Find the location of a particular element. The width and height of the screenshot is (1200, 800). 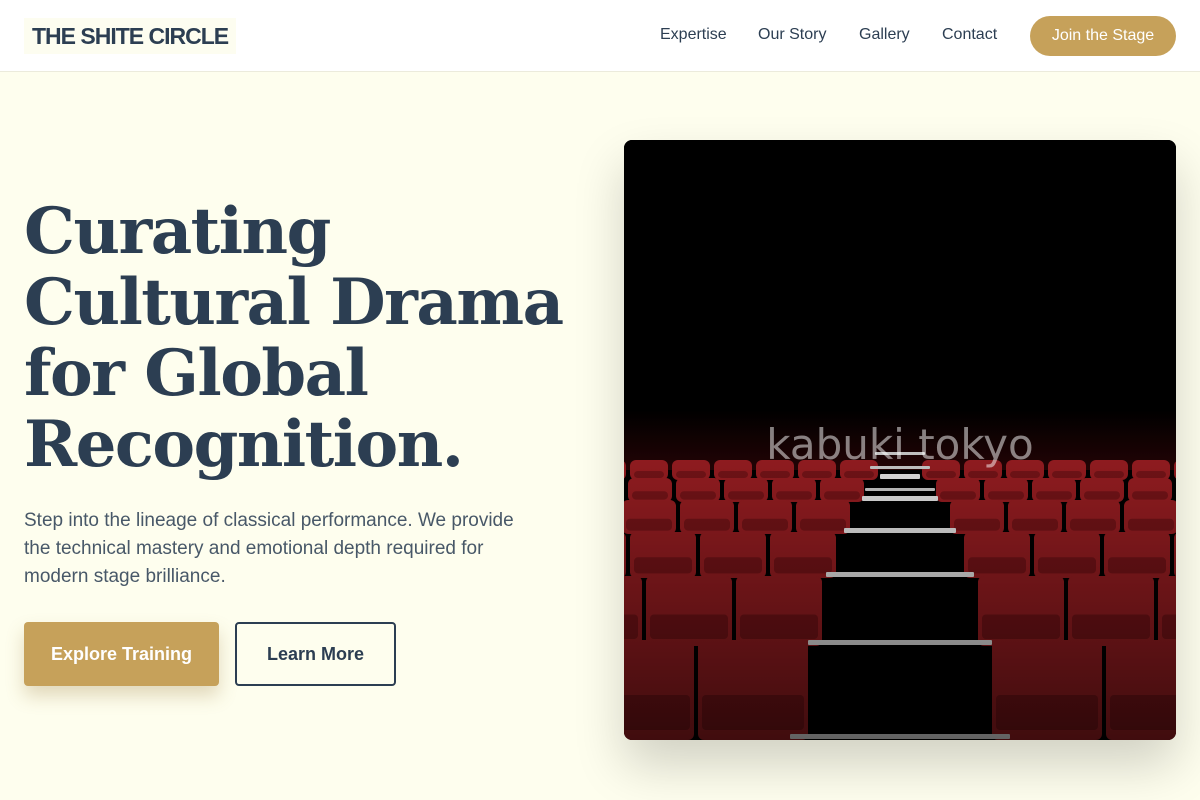

image-alt-text: kabuki tokyo is located at coordinates (900, 444).